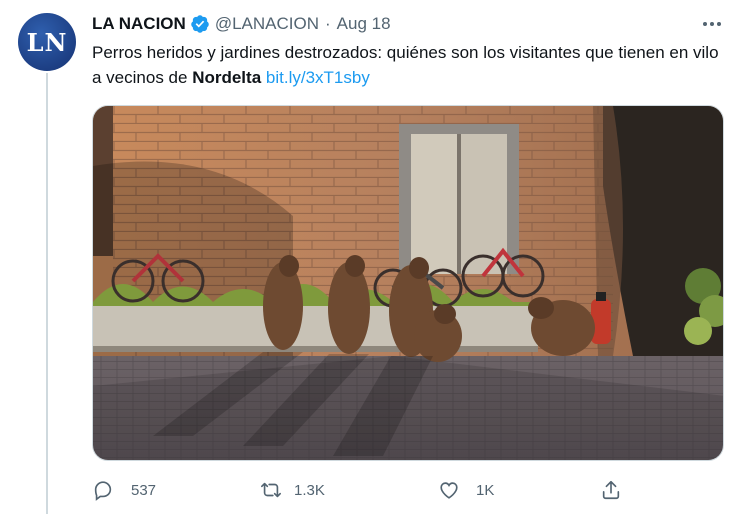 This screenshot has height=514, width=739. I want to click on reply-icon, so click(103, 490).